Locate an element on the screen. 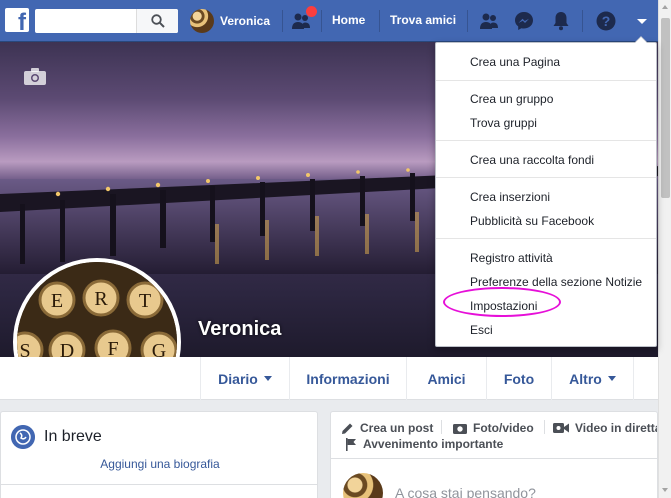 This screenshot has width=671, height=498. video-camera-icon is located at coordinates (561, 428).